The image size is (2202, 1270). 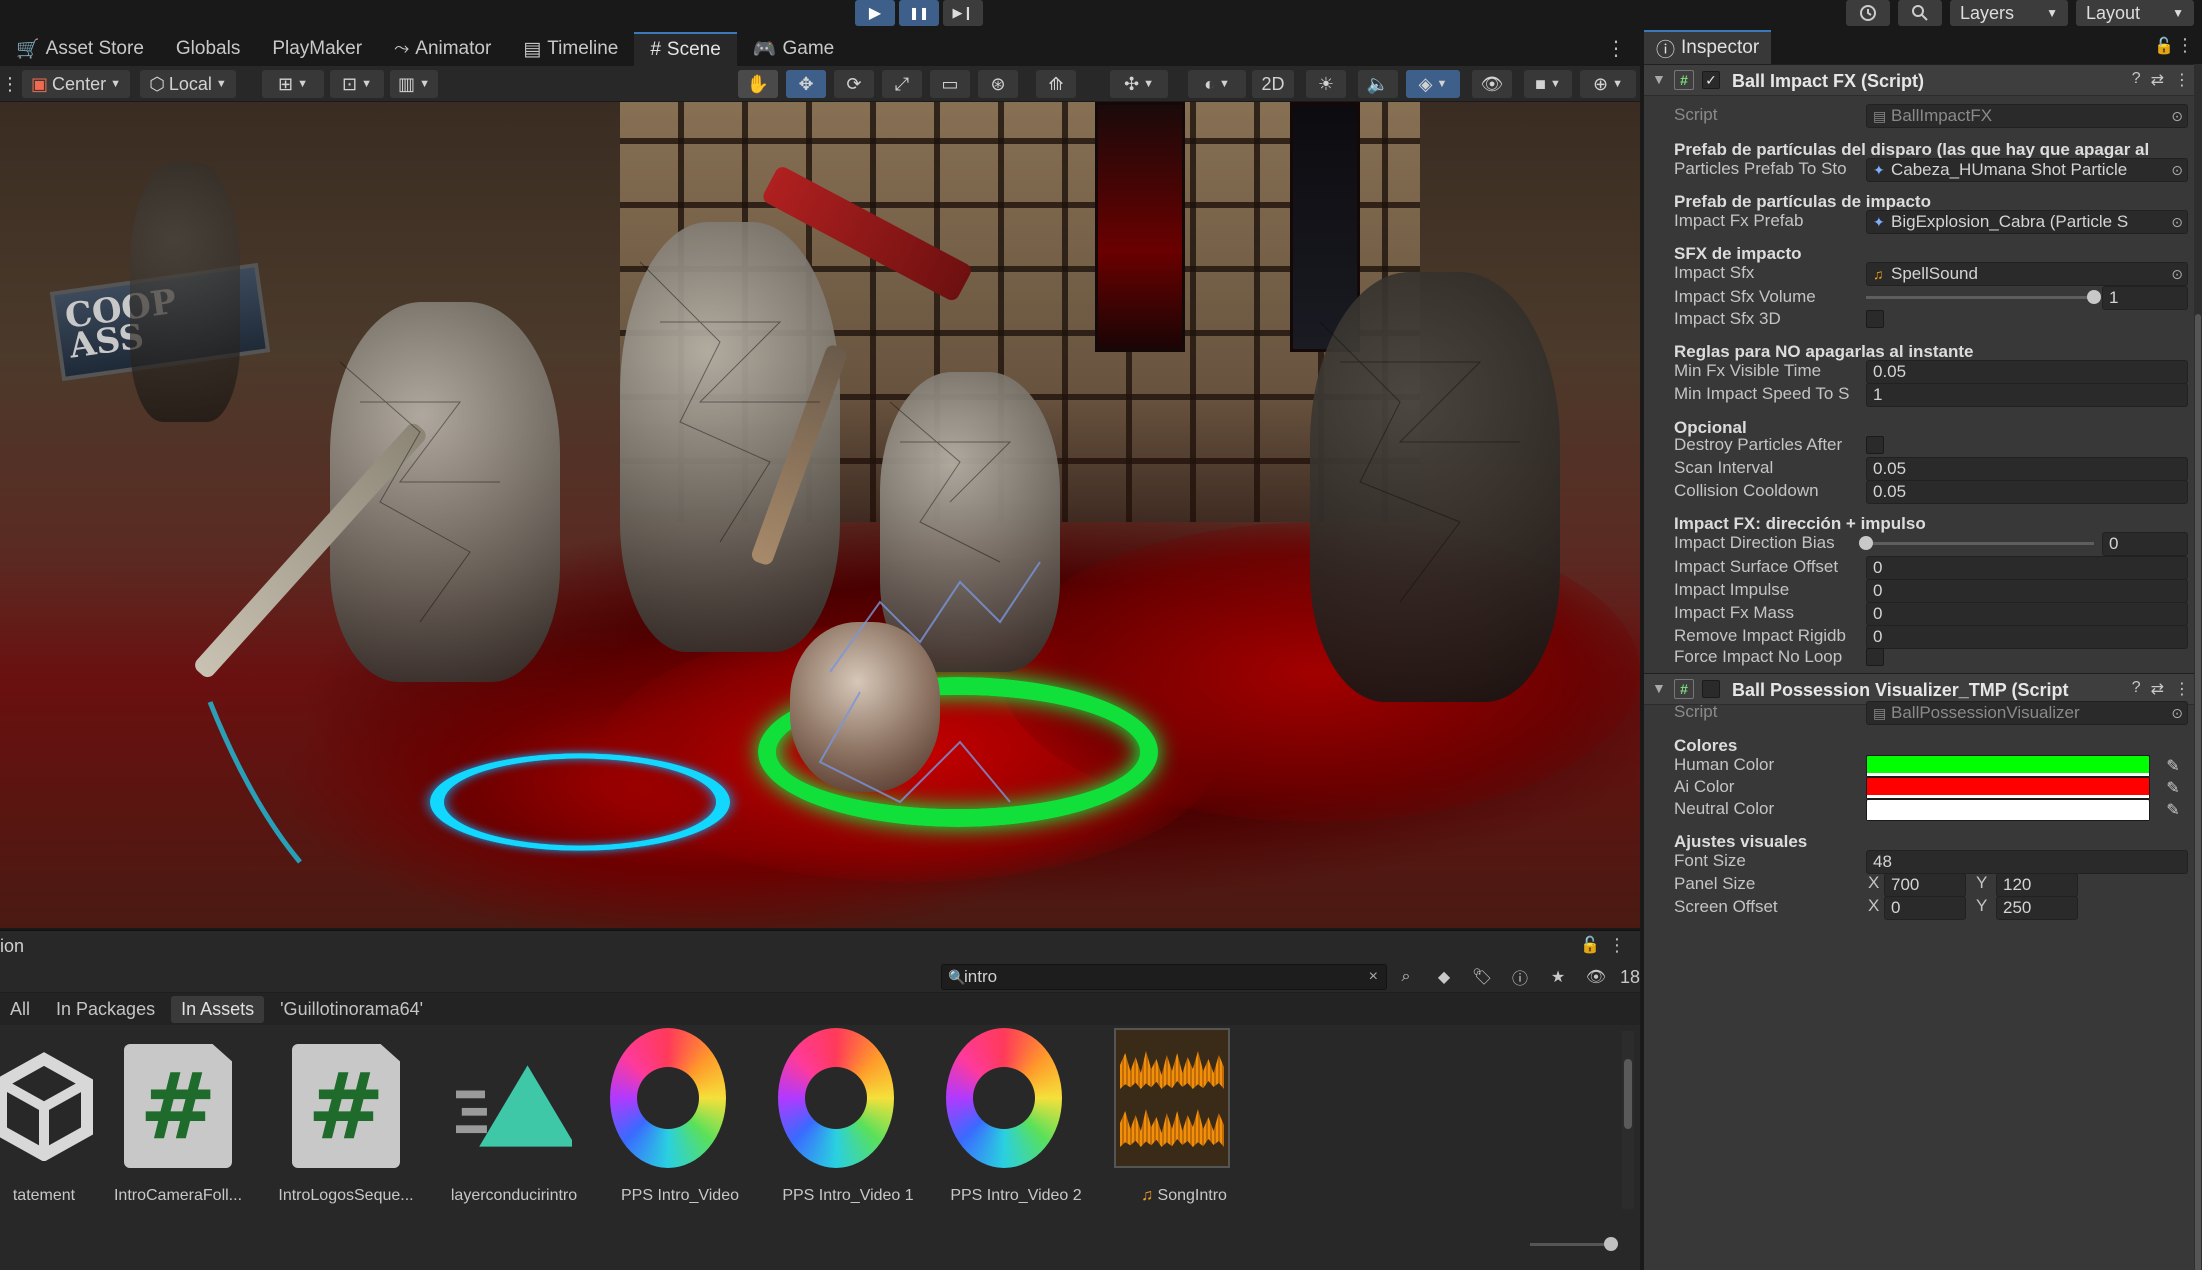 I want to click on collision-cooldown-input: 0.05, so click(x=2027, y=492).